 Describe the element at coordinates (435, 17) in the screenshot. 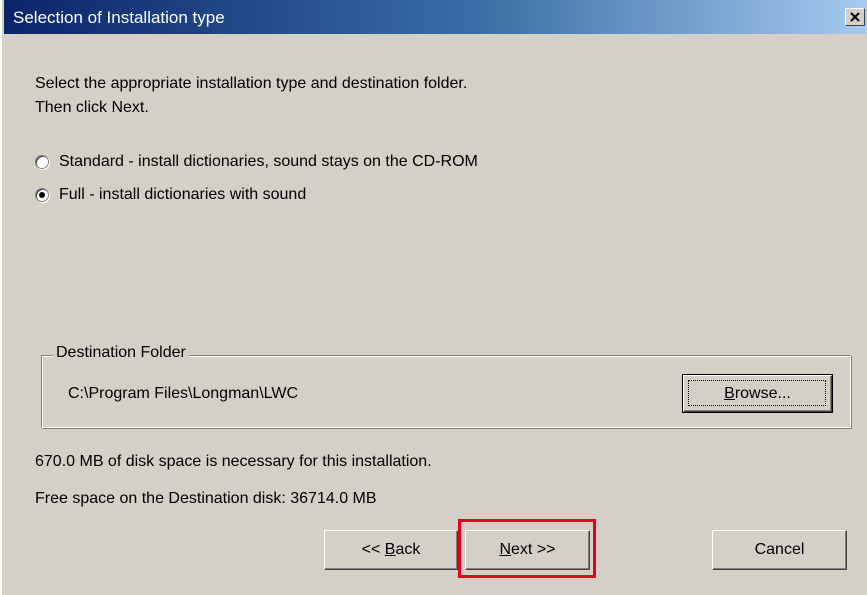

I see `title-bar: Selection of Installation type` at that location.